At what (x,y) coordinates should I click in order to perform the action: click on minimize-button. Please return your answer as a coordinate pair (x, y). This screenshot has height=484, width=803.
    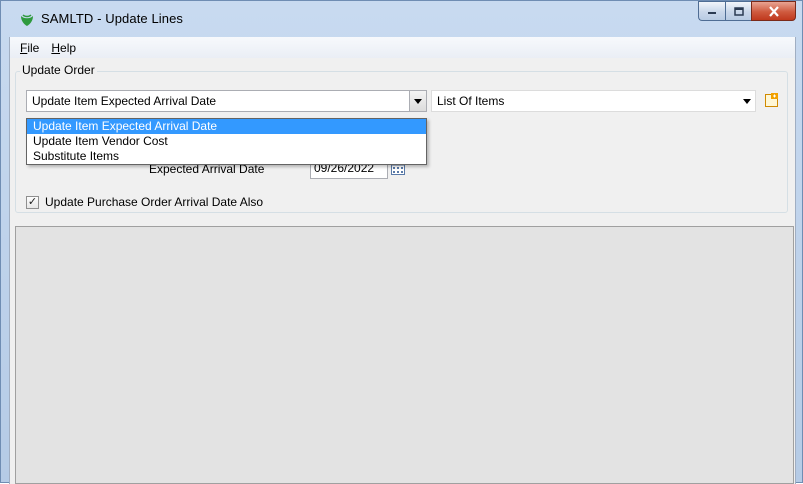
    Looking at the image, I should click on (711, 11).